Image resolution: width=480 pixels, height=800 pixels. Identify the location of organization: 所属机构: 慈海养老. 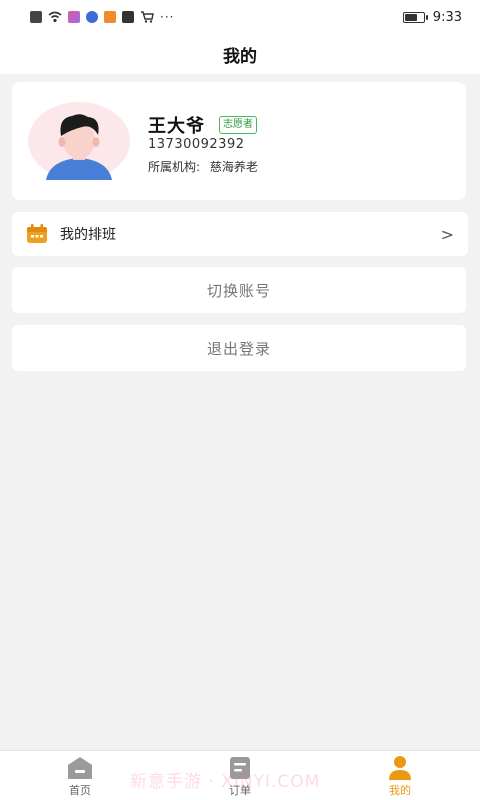
(203, 166).